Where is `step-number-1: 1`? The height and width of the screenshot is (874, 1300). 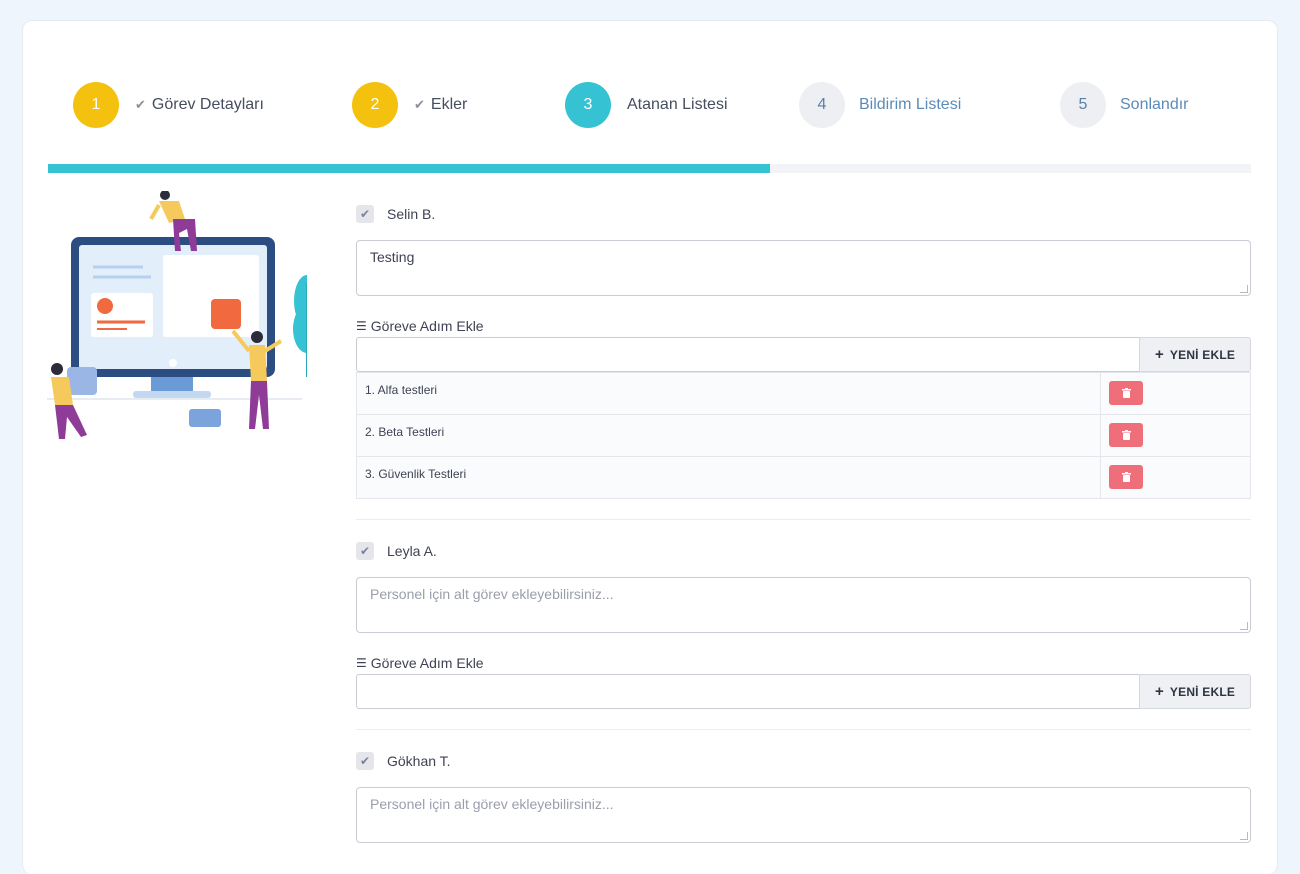 step-number-1: 1 is located at coordinates (96, 105).